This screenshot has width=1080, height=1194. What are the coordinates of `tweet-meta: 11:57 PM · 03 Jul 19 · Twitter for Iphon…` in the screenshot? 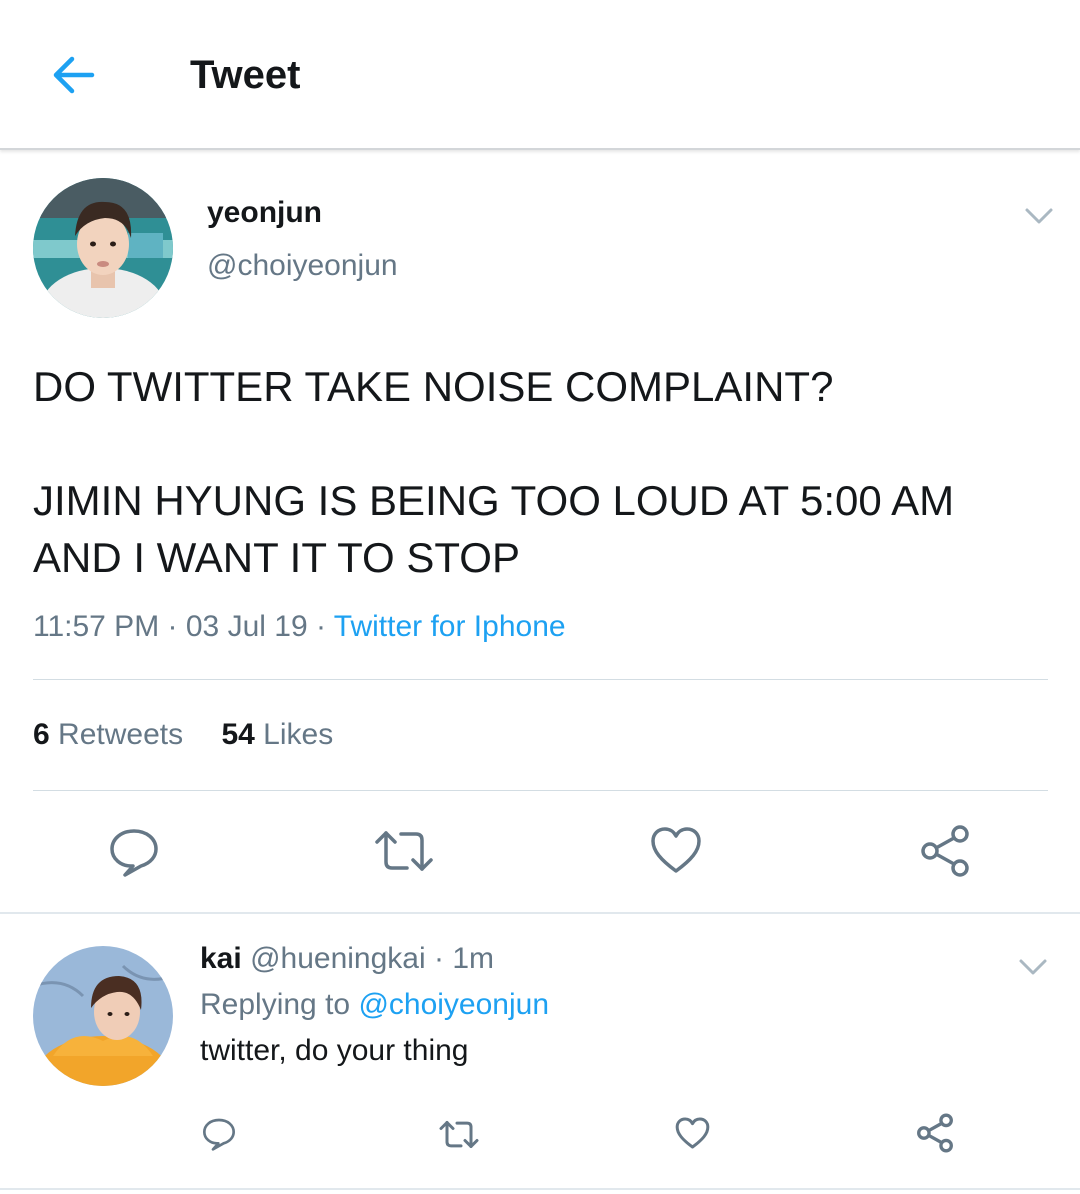 It's located at (299, 627).